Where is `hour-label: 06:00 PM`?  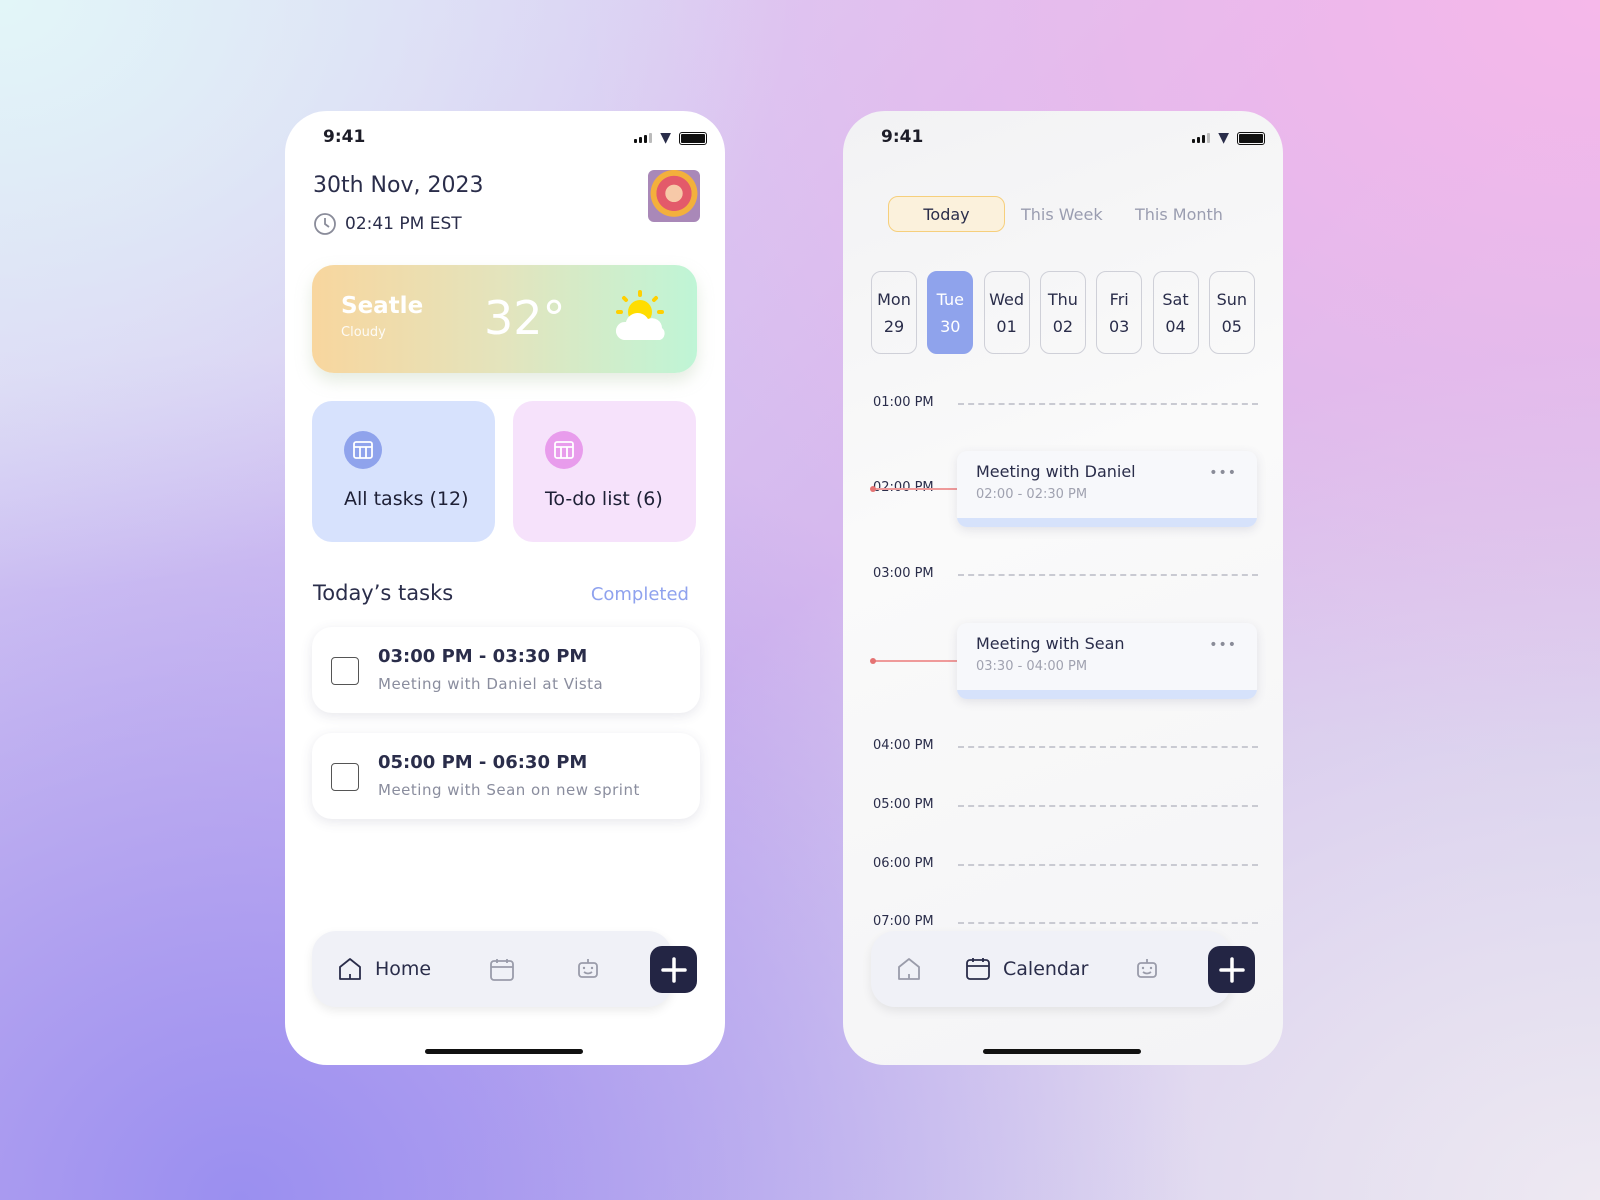 hour-label: 06:00 PM is located at coordinates (903, 863).